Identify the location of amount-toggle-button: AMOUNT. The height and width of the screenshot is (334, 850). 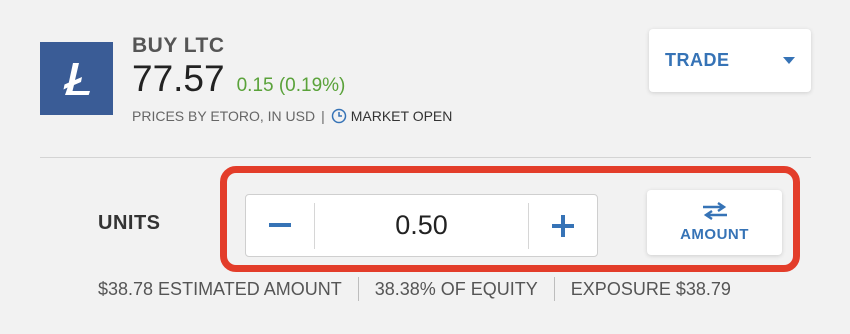
(714, 222).